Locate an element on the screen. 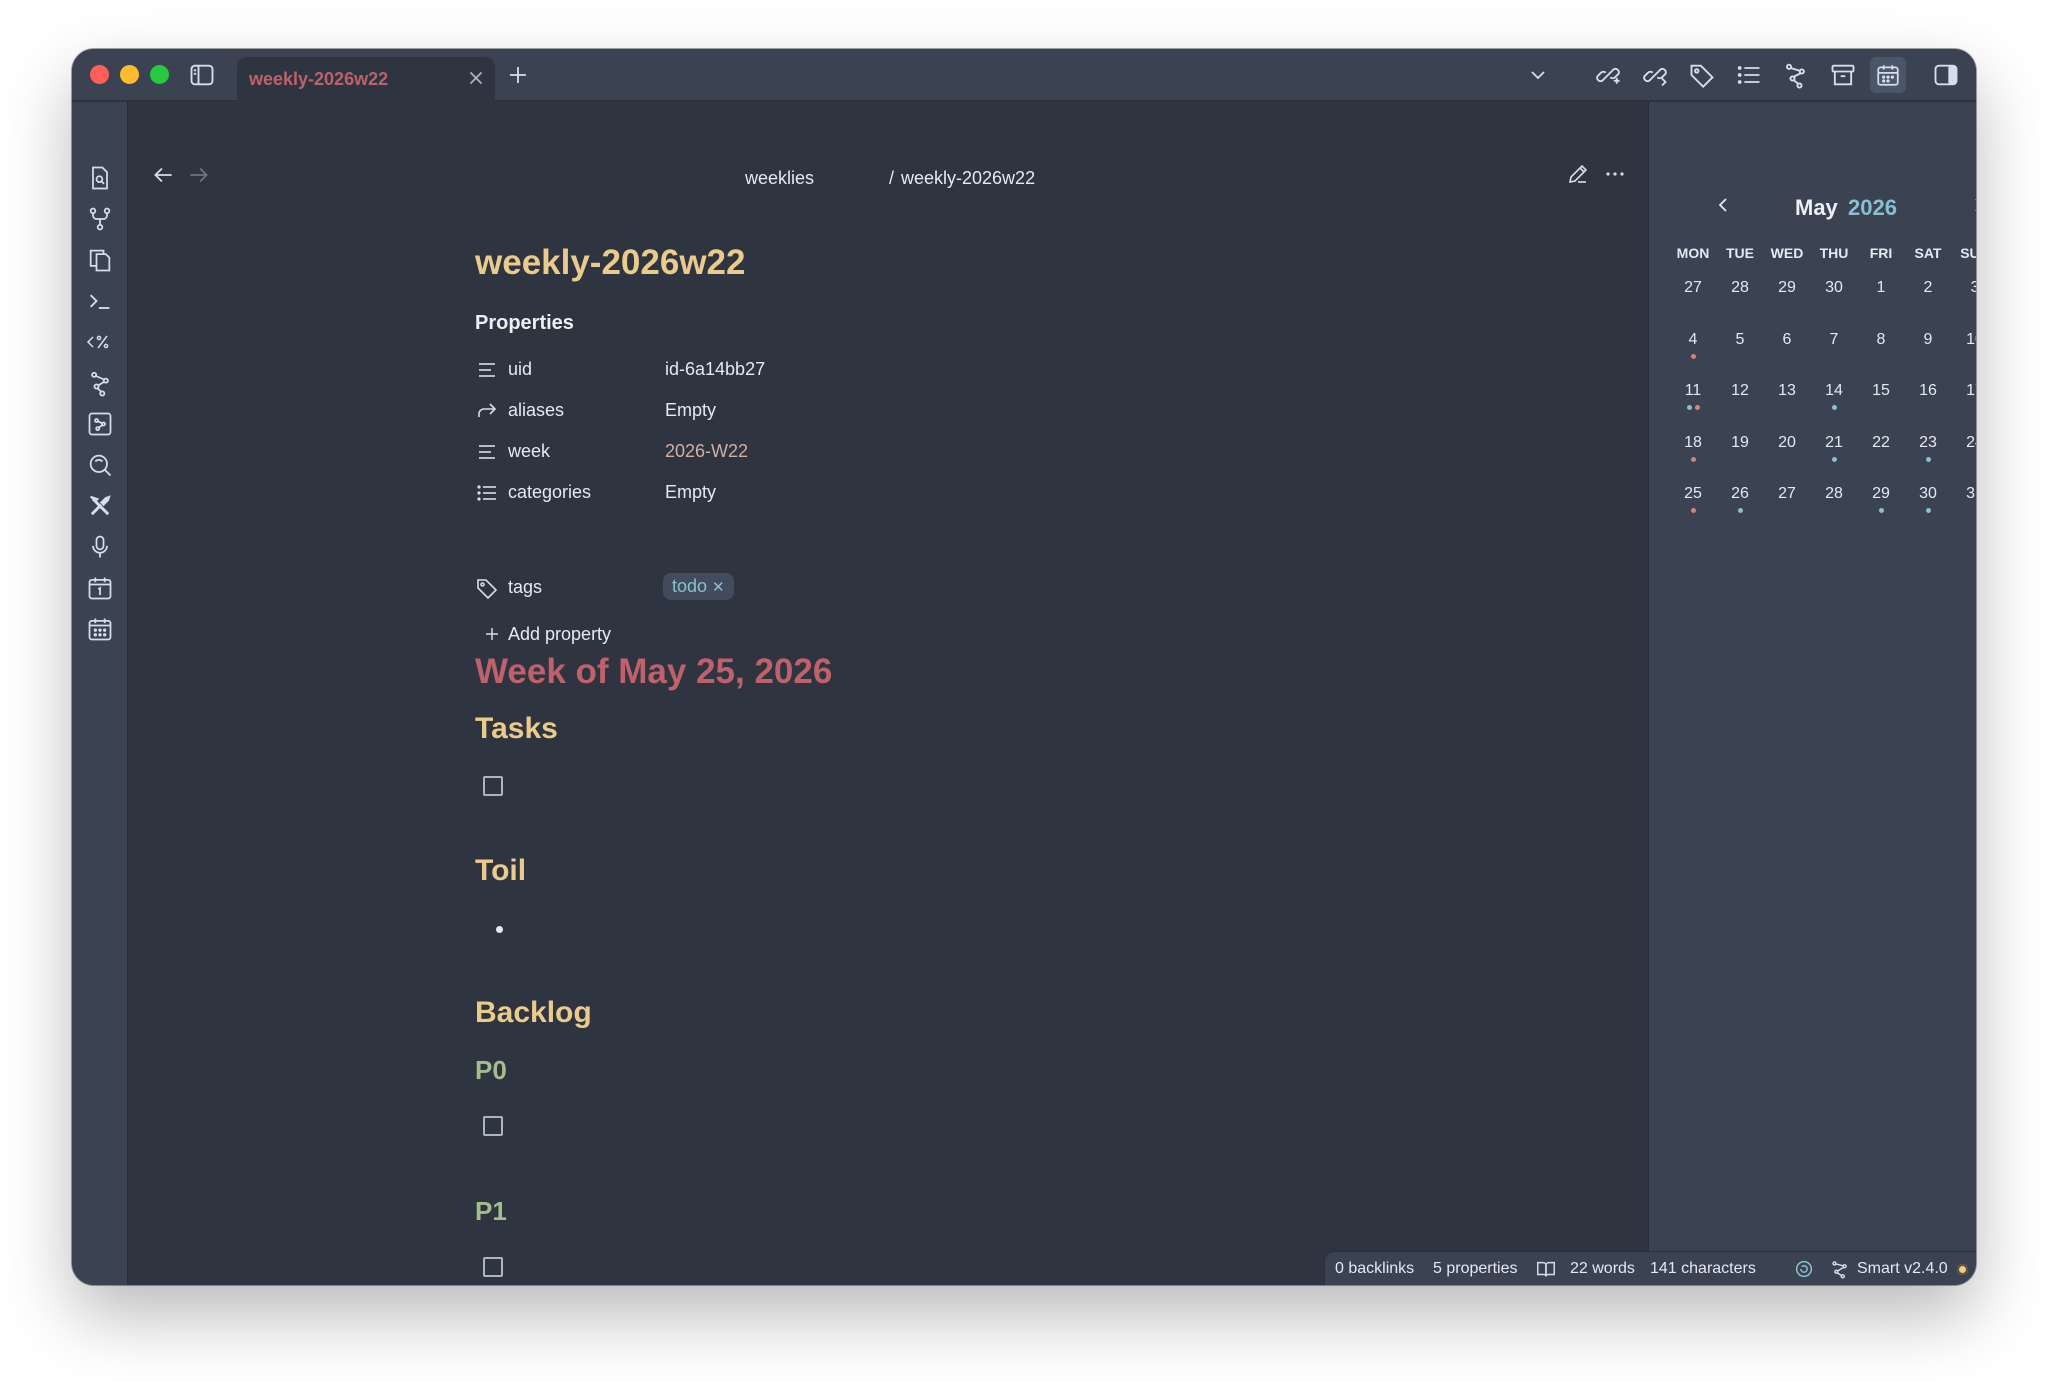 This screenshot has height=1381, width=2048. properties-count: 5 properties is located at coordinates (1475, 1269).